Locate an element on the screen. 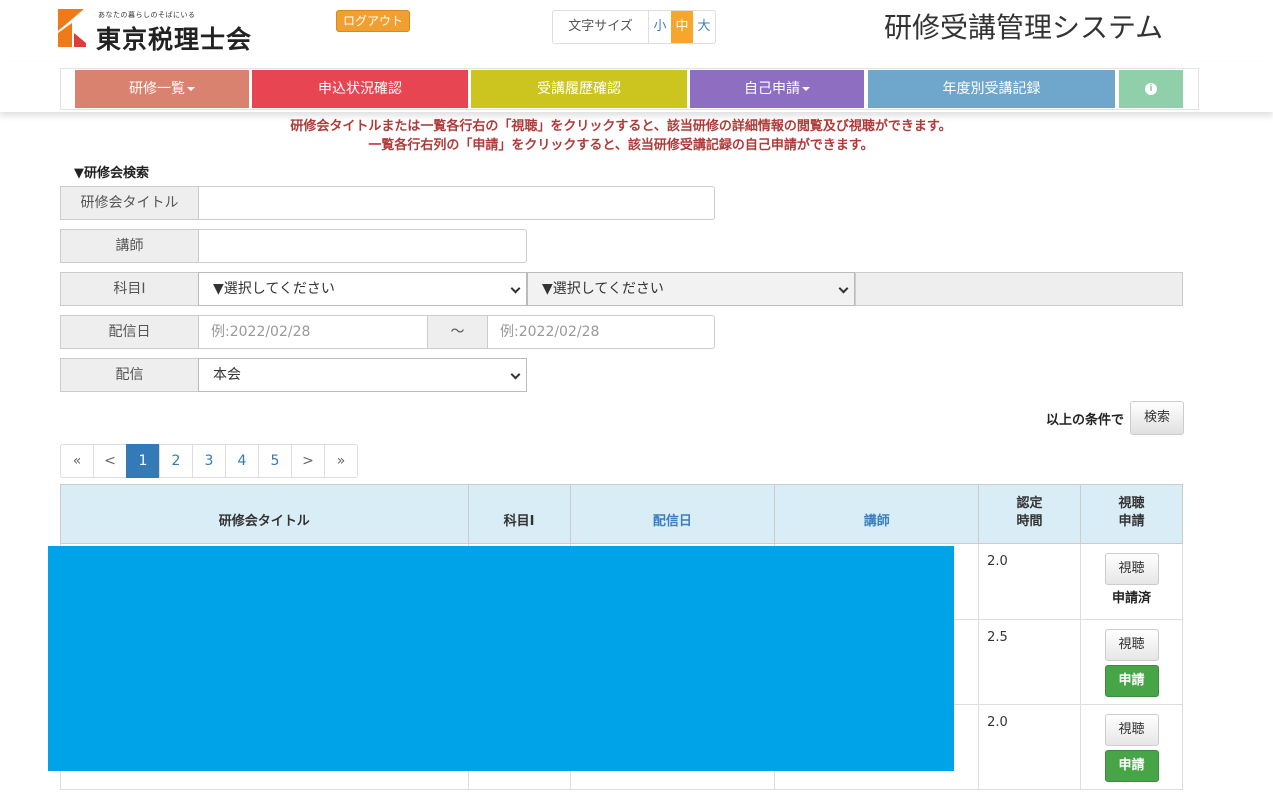  nav-application-status-label: 申込状況確認 is located at coordinates (360, 89).